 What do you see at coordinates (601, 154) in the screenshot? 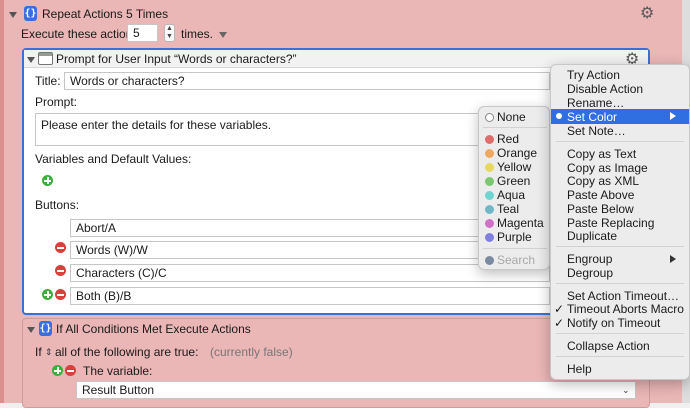
I see `menu-item-copy-as-text: Copy as Text` at bounding box center [601, 154].